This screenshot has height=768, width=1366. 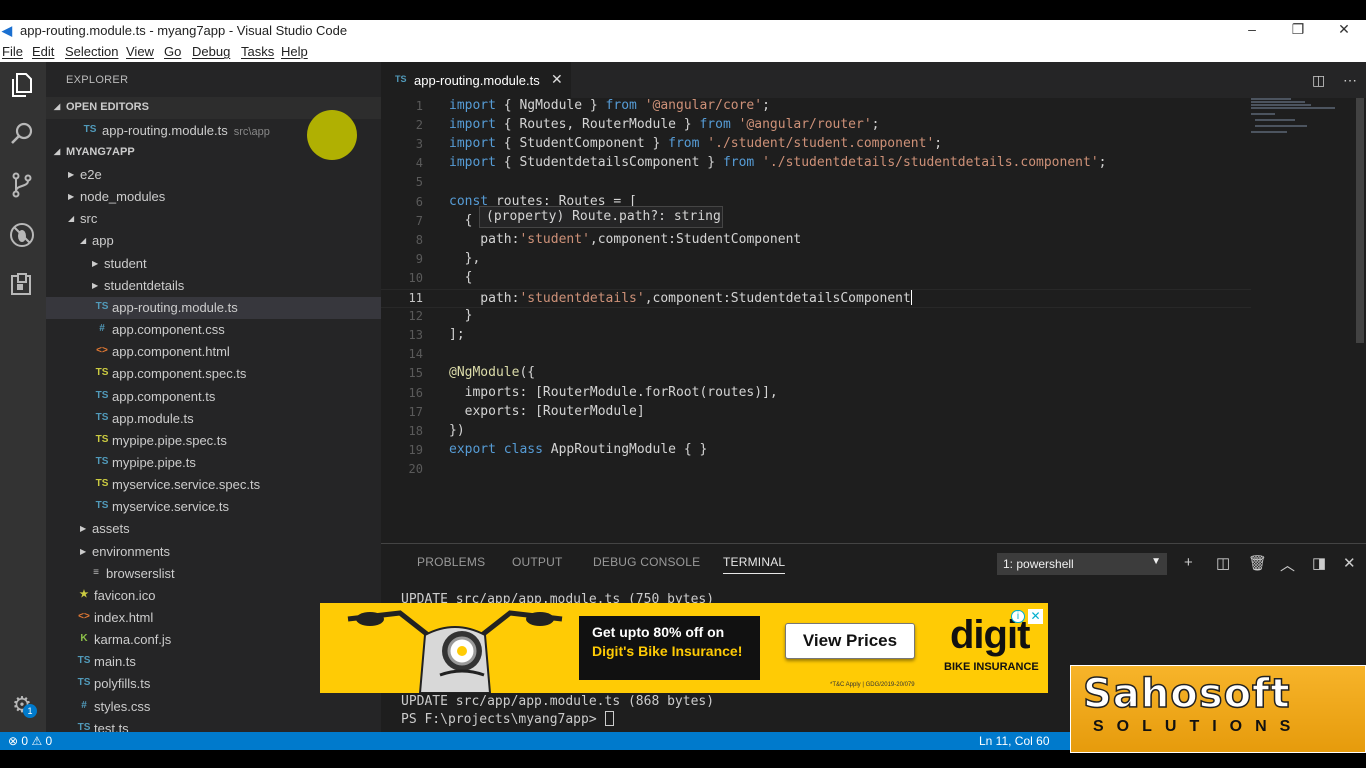 What do you see at coordinates (1298, 31) in the screenshot?
I see `restore-button: ❐` at bounding box center [1298, 31].